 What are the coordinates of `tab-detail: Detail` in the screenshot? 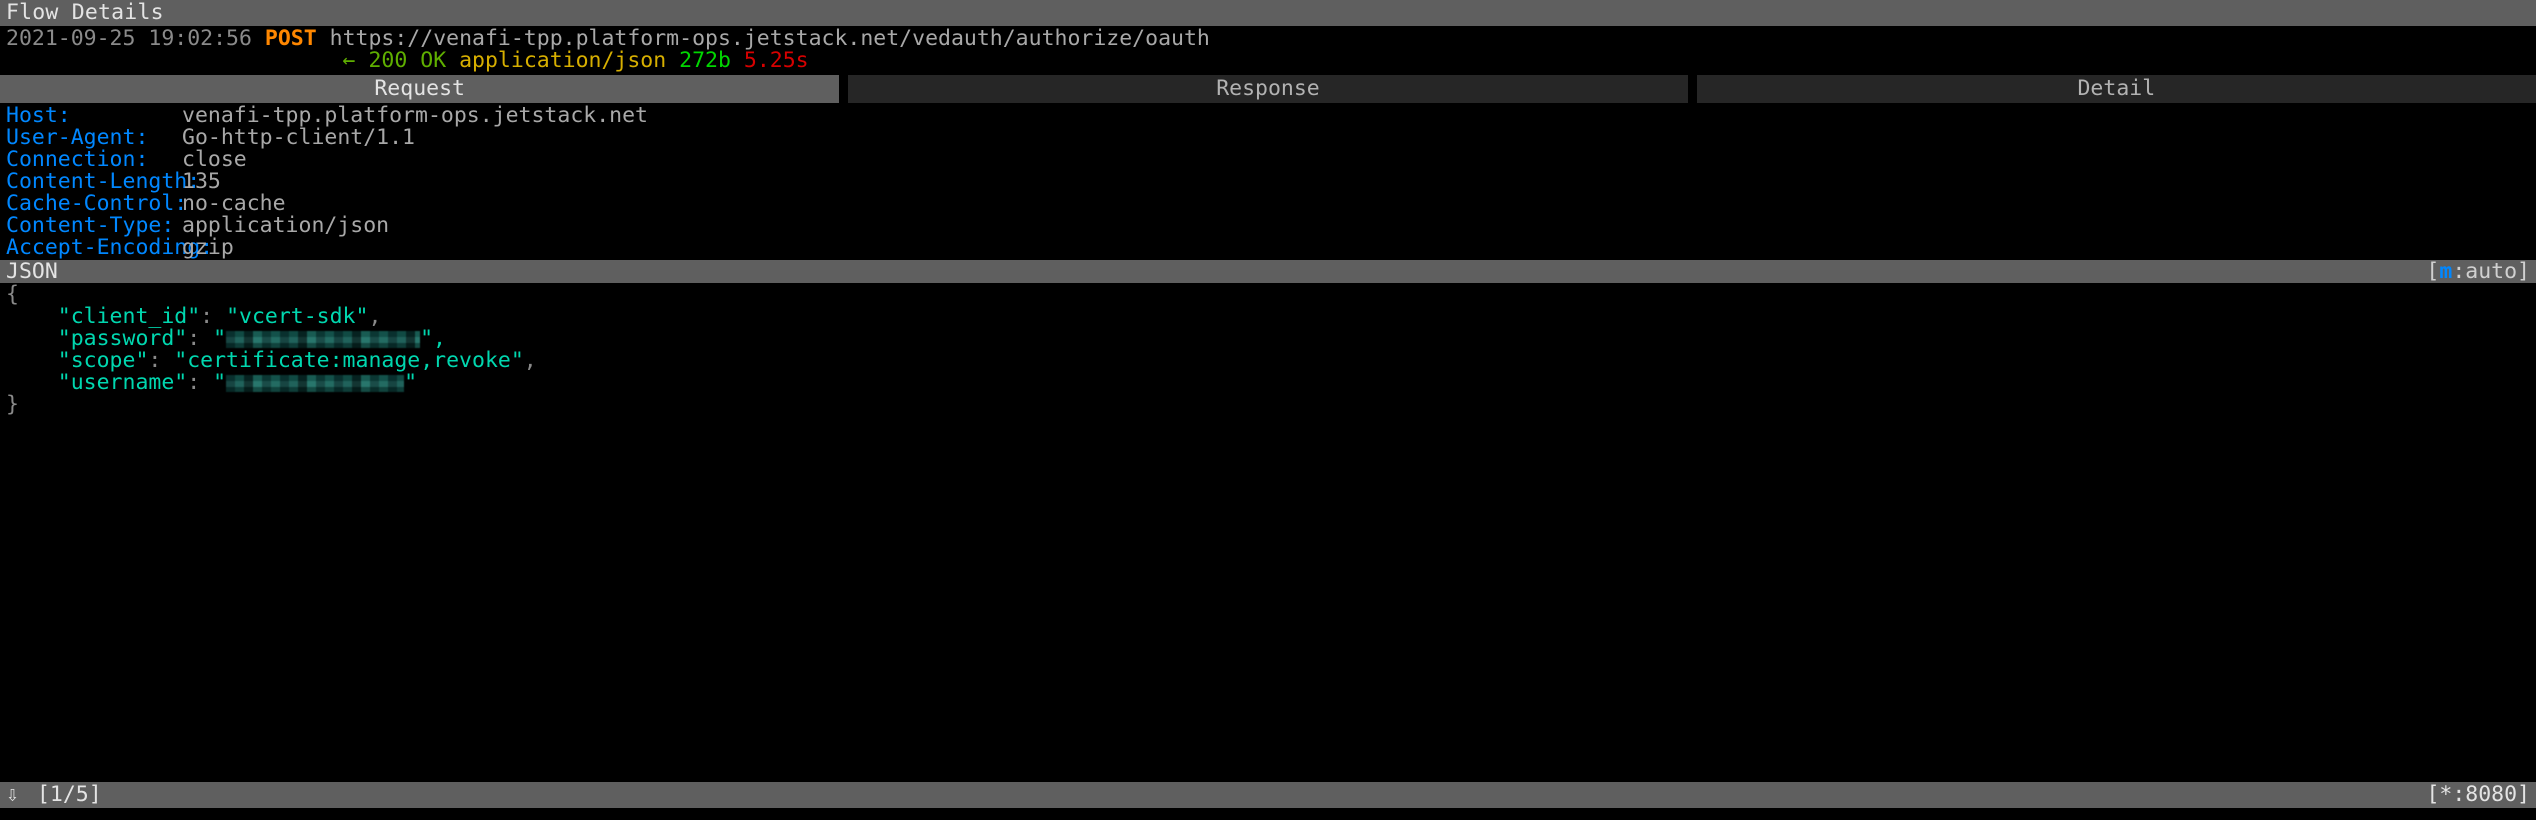 It's located at (2116, 89).